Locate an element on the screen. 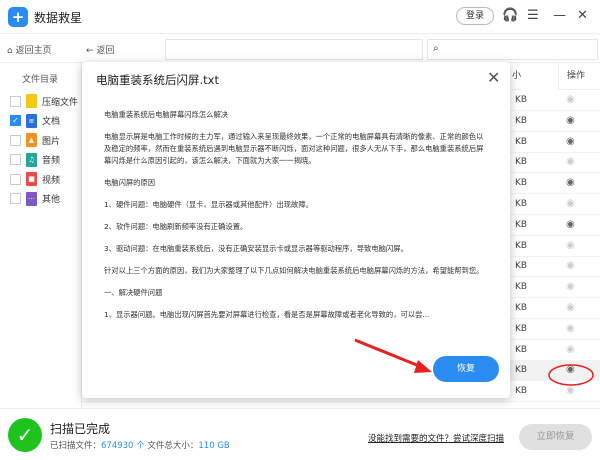 This screenshot has width=600, height=460. annotation-overlay is located at coordinates (474, 362).